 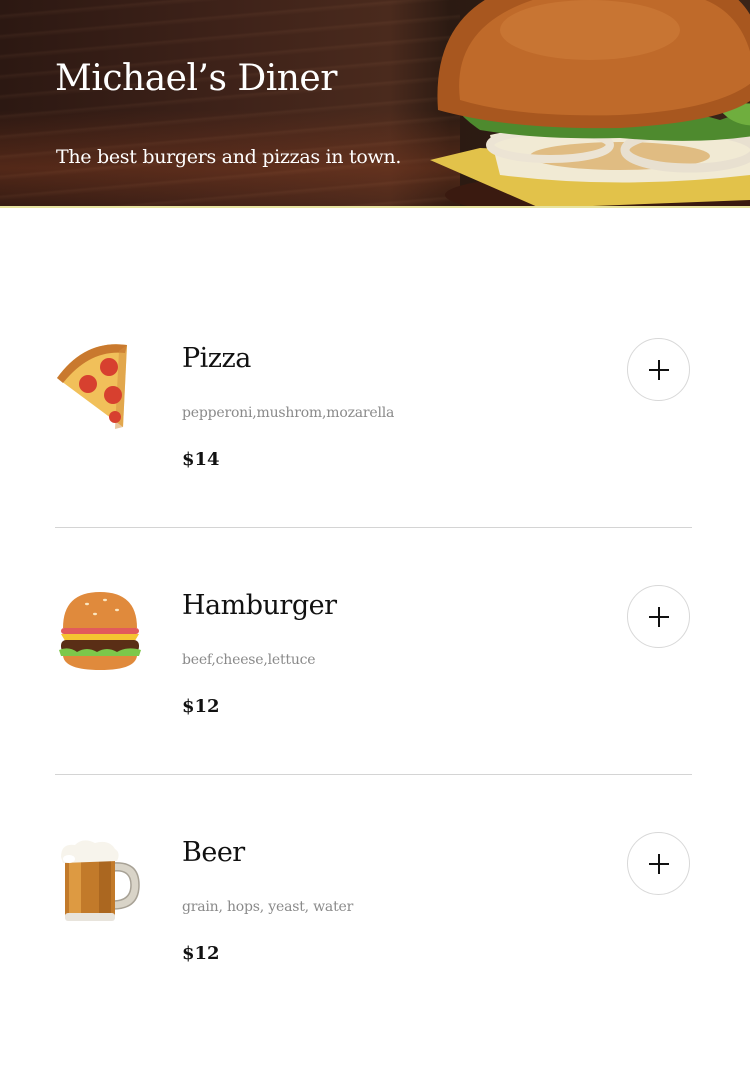 What do you see at coordinates (201, 459) in the screenshot?
I see `item-price: $14` at bounding box center [201, 459].